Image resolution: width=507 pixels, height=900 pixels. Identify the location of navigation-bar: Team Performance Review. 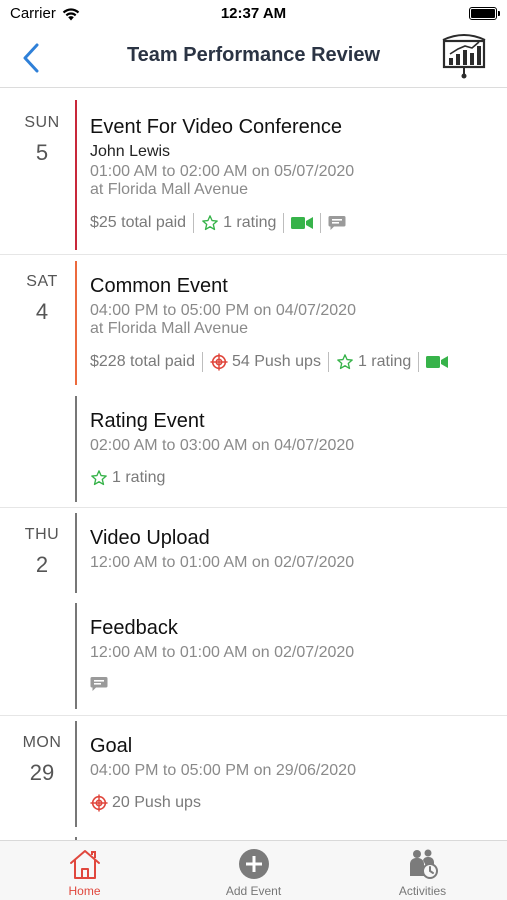
(253, 58).